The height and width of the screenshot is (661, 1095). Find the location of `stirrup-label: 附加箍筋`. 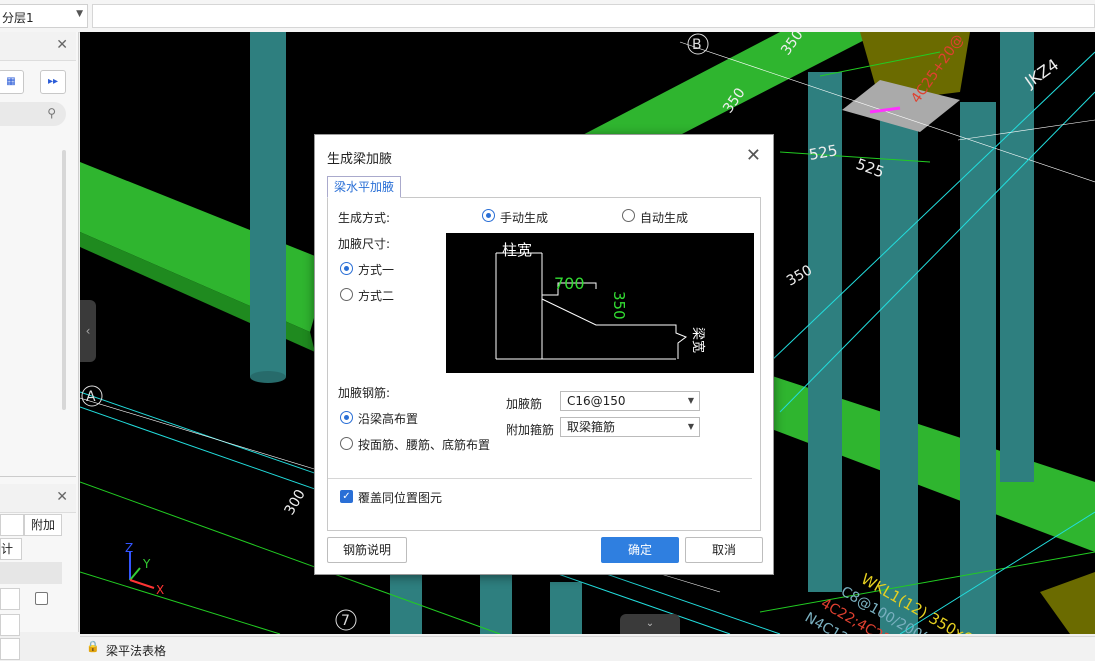

stirrup-label: 附加箍筋 is located at coordinates (530, 430).